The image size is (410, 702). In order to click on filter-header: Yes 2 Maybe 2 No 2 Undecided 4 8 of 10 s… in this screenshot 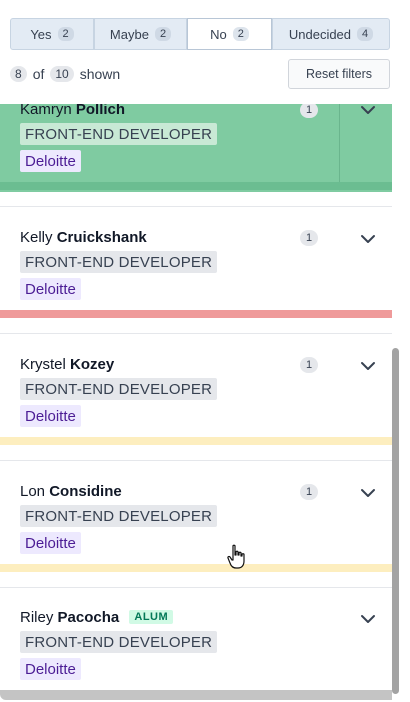, I will do `click(205, 52)`.